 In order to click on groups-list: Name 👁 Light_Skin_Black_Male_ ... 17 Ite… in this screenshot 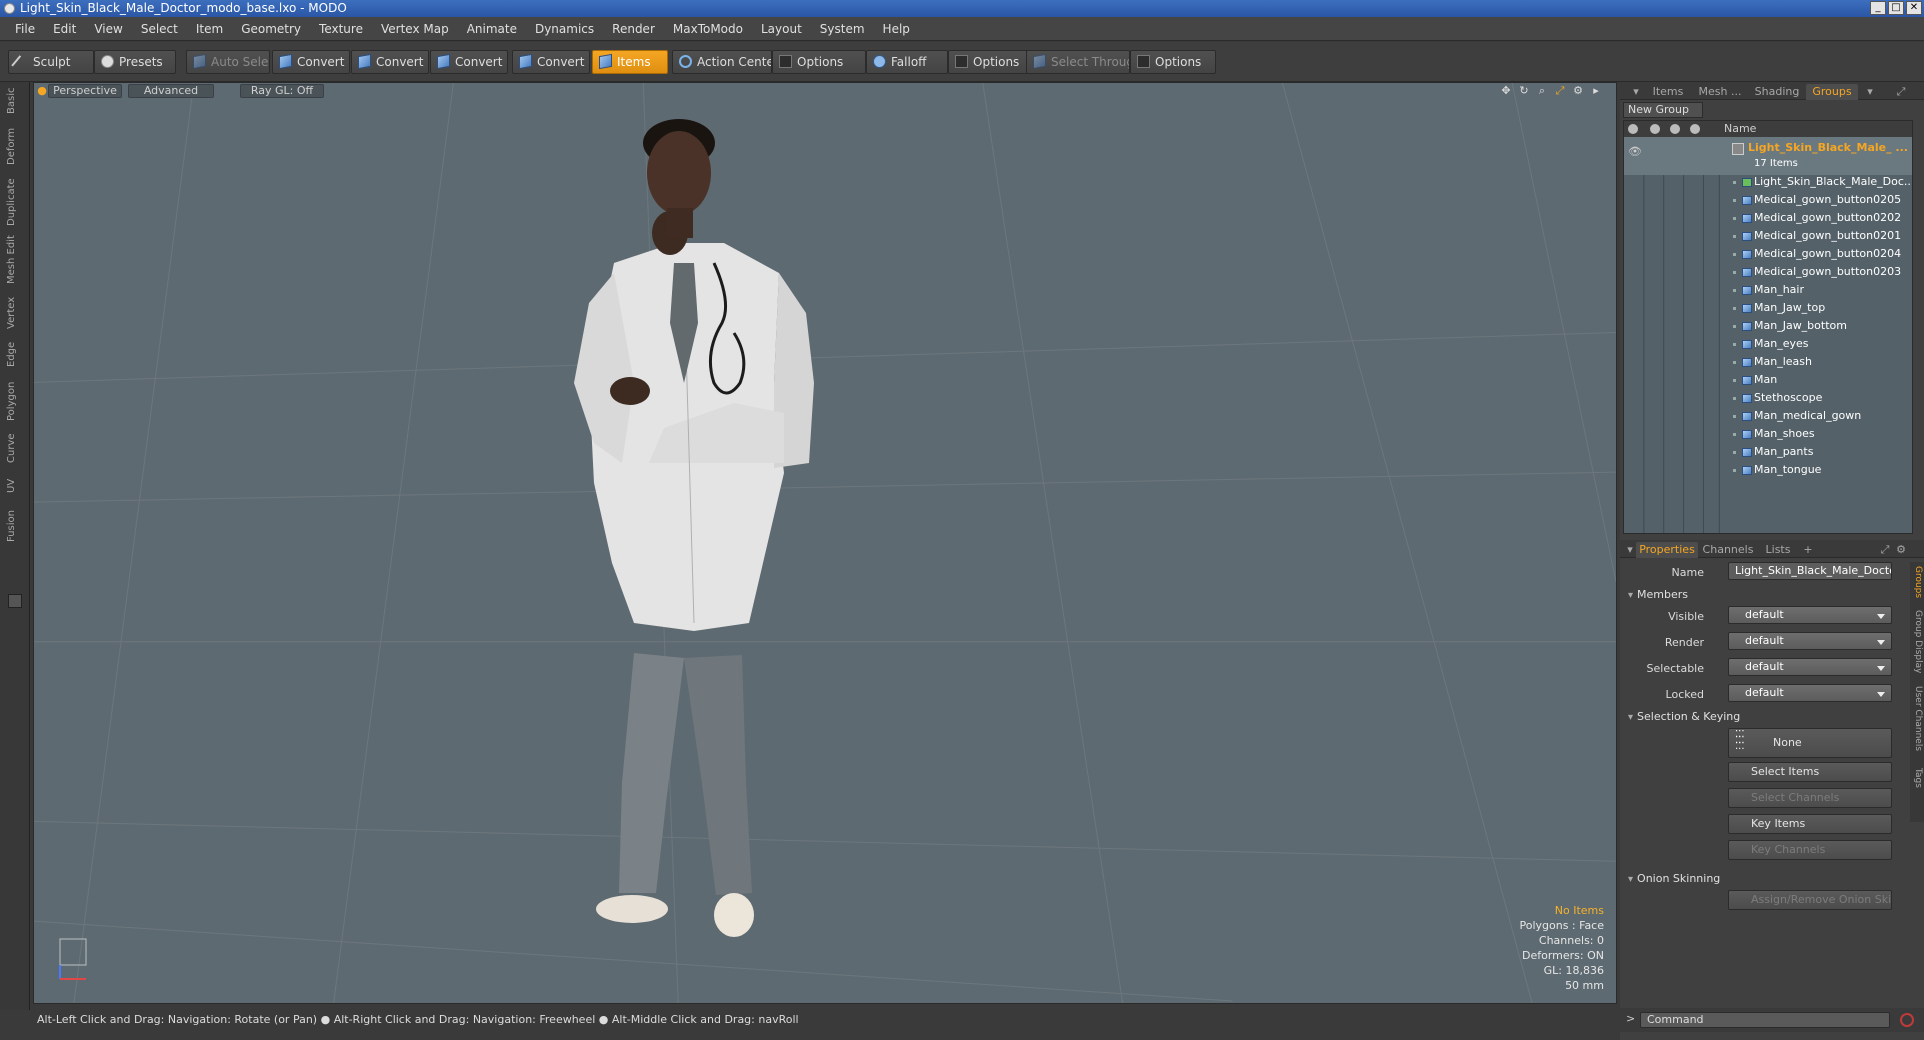, I will do `click(1768, 327)`.